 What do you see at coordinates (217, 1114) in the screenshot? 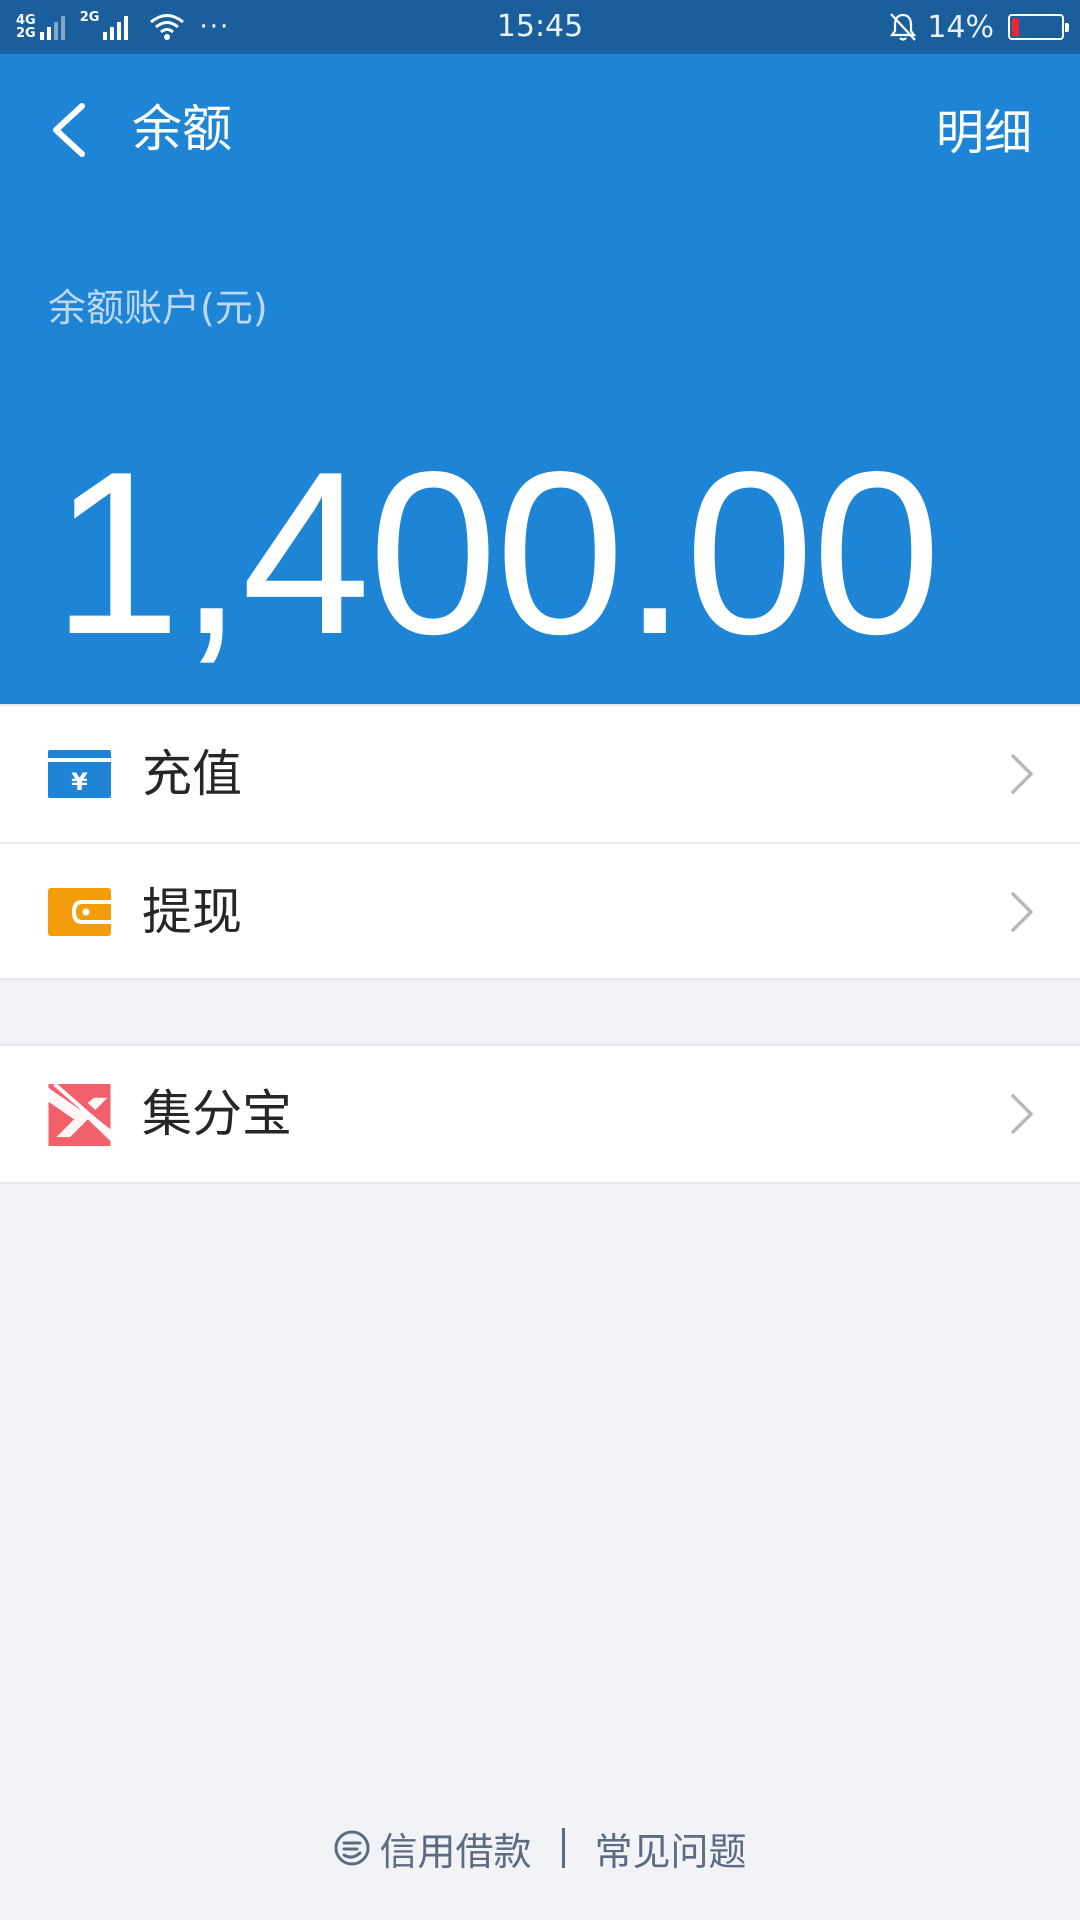
I see `jifenbao-label: 集分宝` at bounding box center [217, 1114].